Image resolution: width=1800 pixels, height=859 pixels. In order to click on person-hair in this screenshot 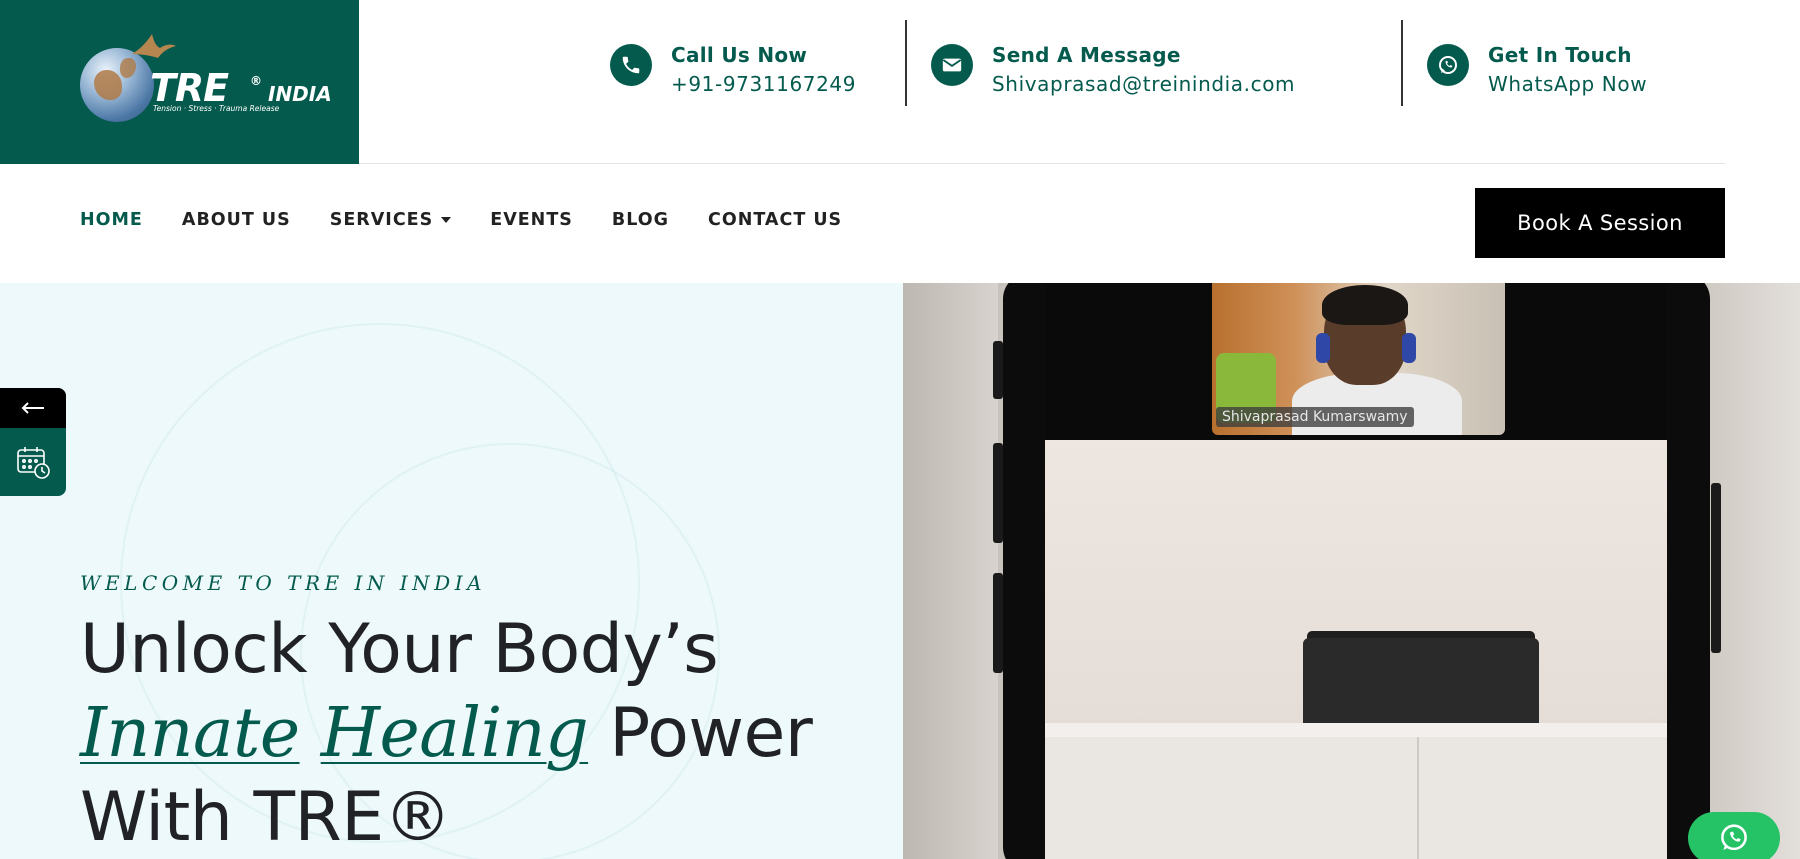, I will do `click(1365, 305)`.